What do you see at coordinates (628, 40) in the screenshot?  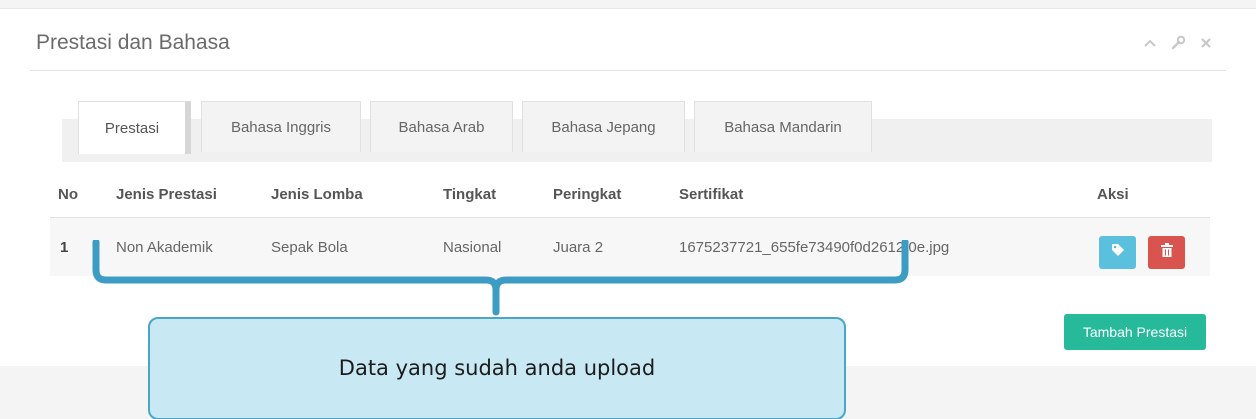 I see `panel-header: Prestasi dan Bahasa` at bounding box center [628, 40].